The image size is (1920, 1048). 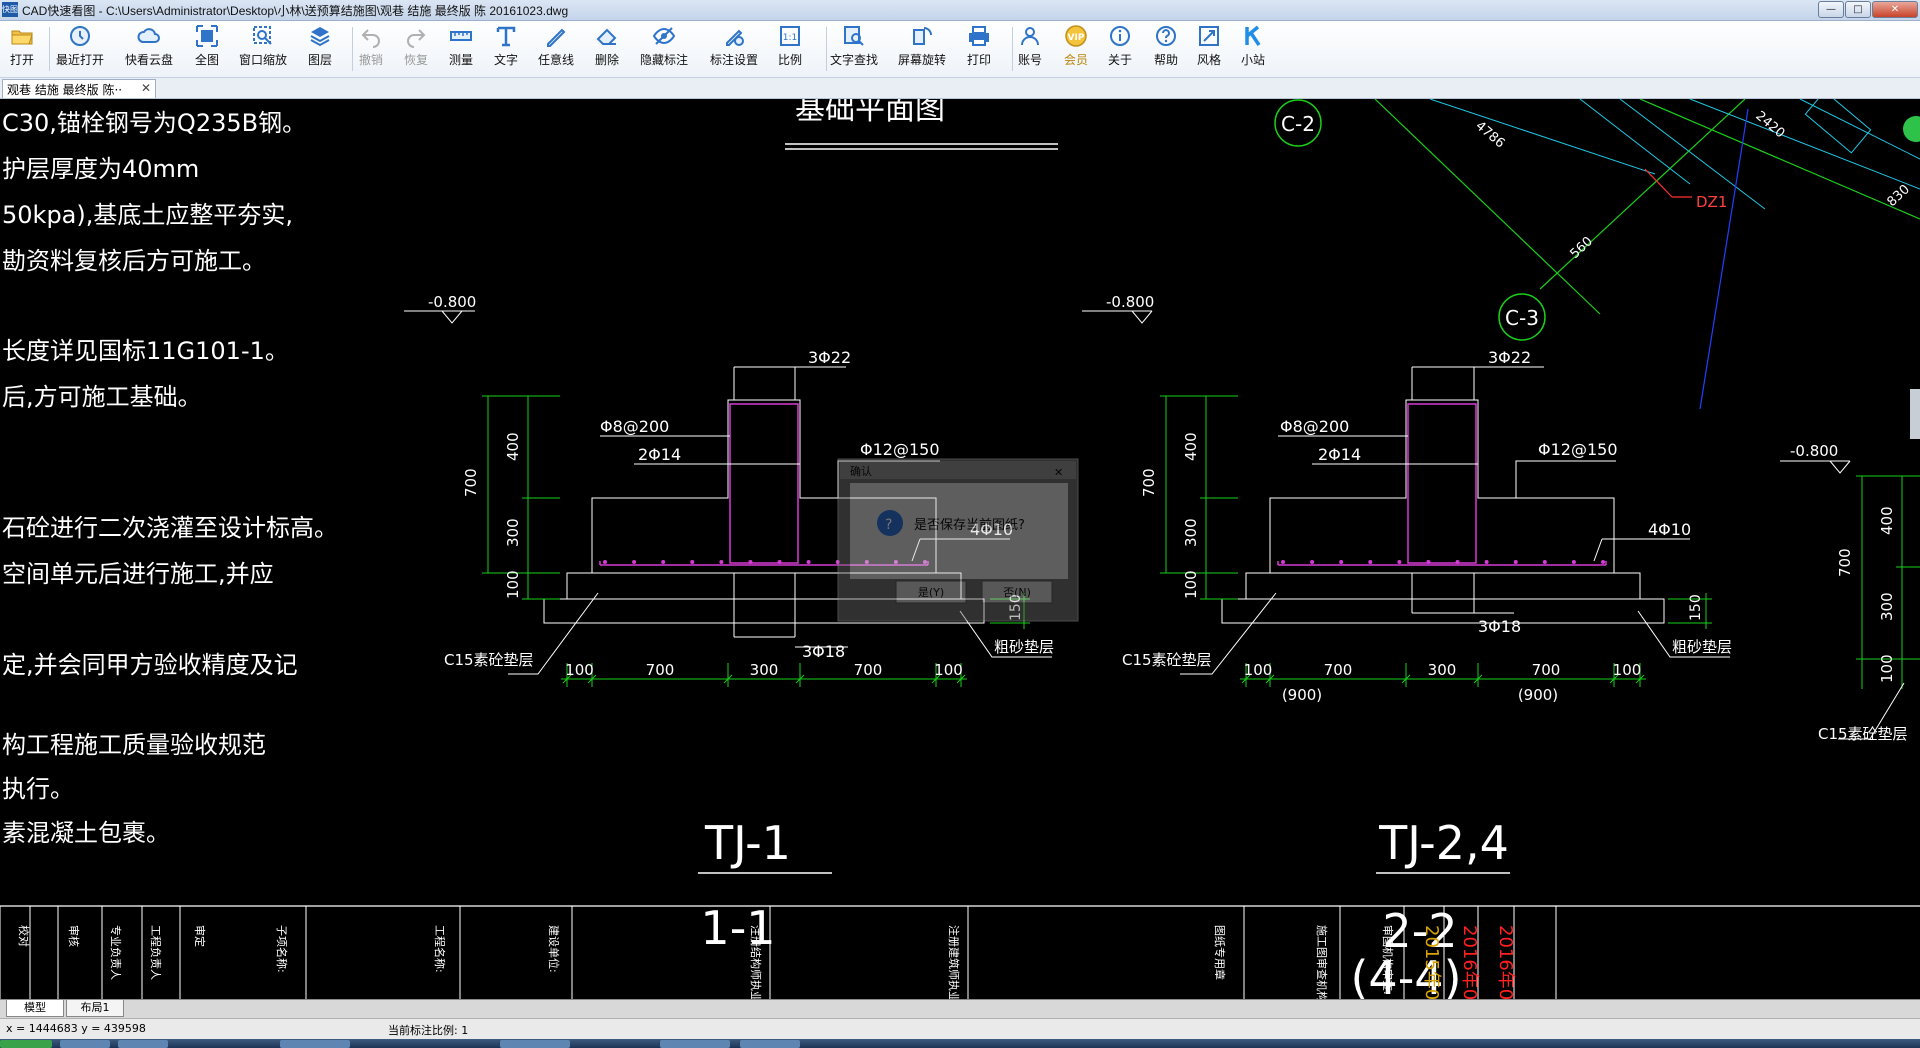 What do you see at coordinates (922, 49) in the screenshot?
I see `toolbar-button-rotate-screen: 屏幕旋转` at bounding box center [922, 49].